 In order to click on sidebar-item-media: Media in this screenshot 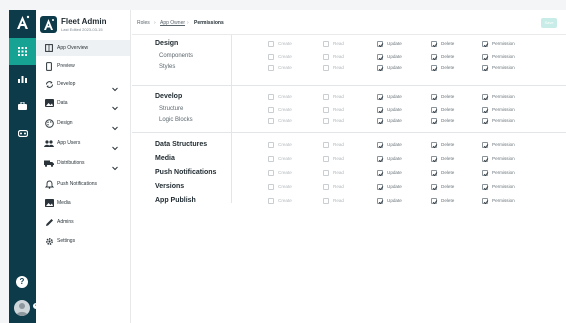, I will do `click(83, 203)`.